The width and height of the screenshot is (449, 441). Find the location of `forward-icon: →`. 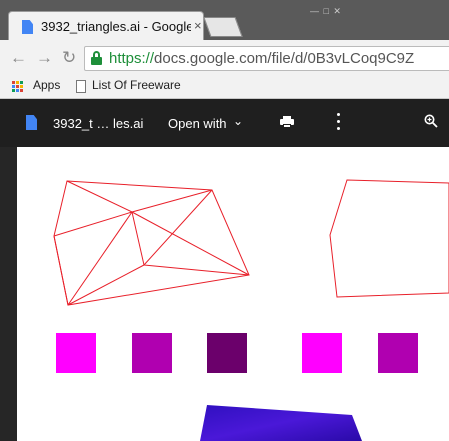

forward-icon: → is located at coordinates (44, 58).